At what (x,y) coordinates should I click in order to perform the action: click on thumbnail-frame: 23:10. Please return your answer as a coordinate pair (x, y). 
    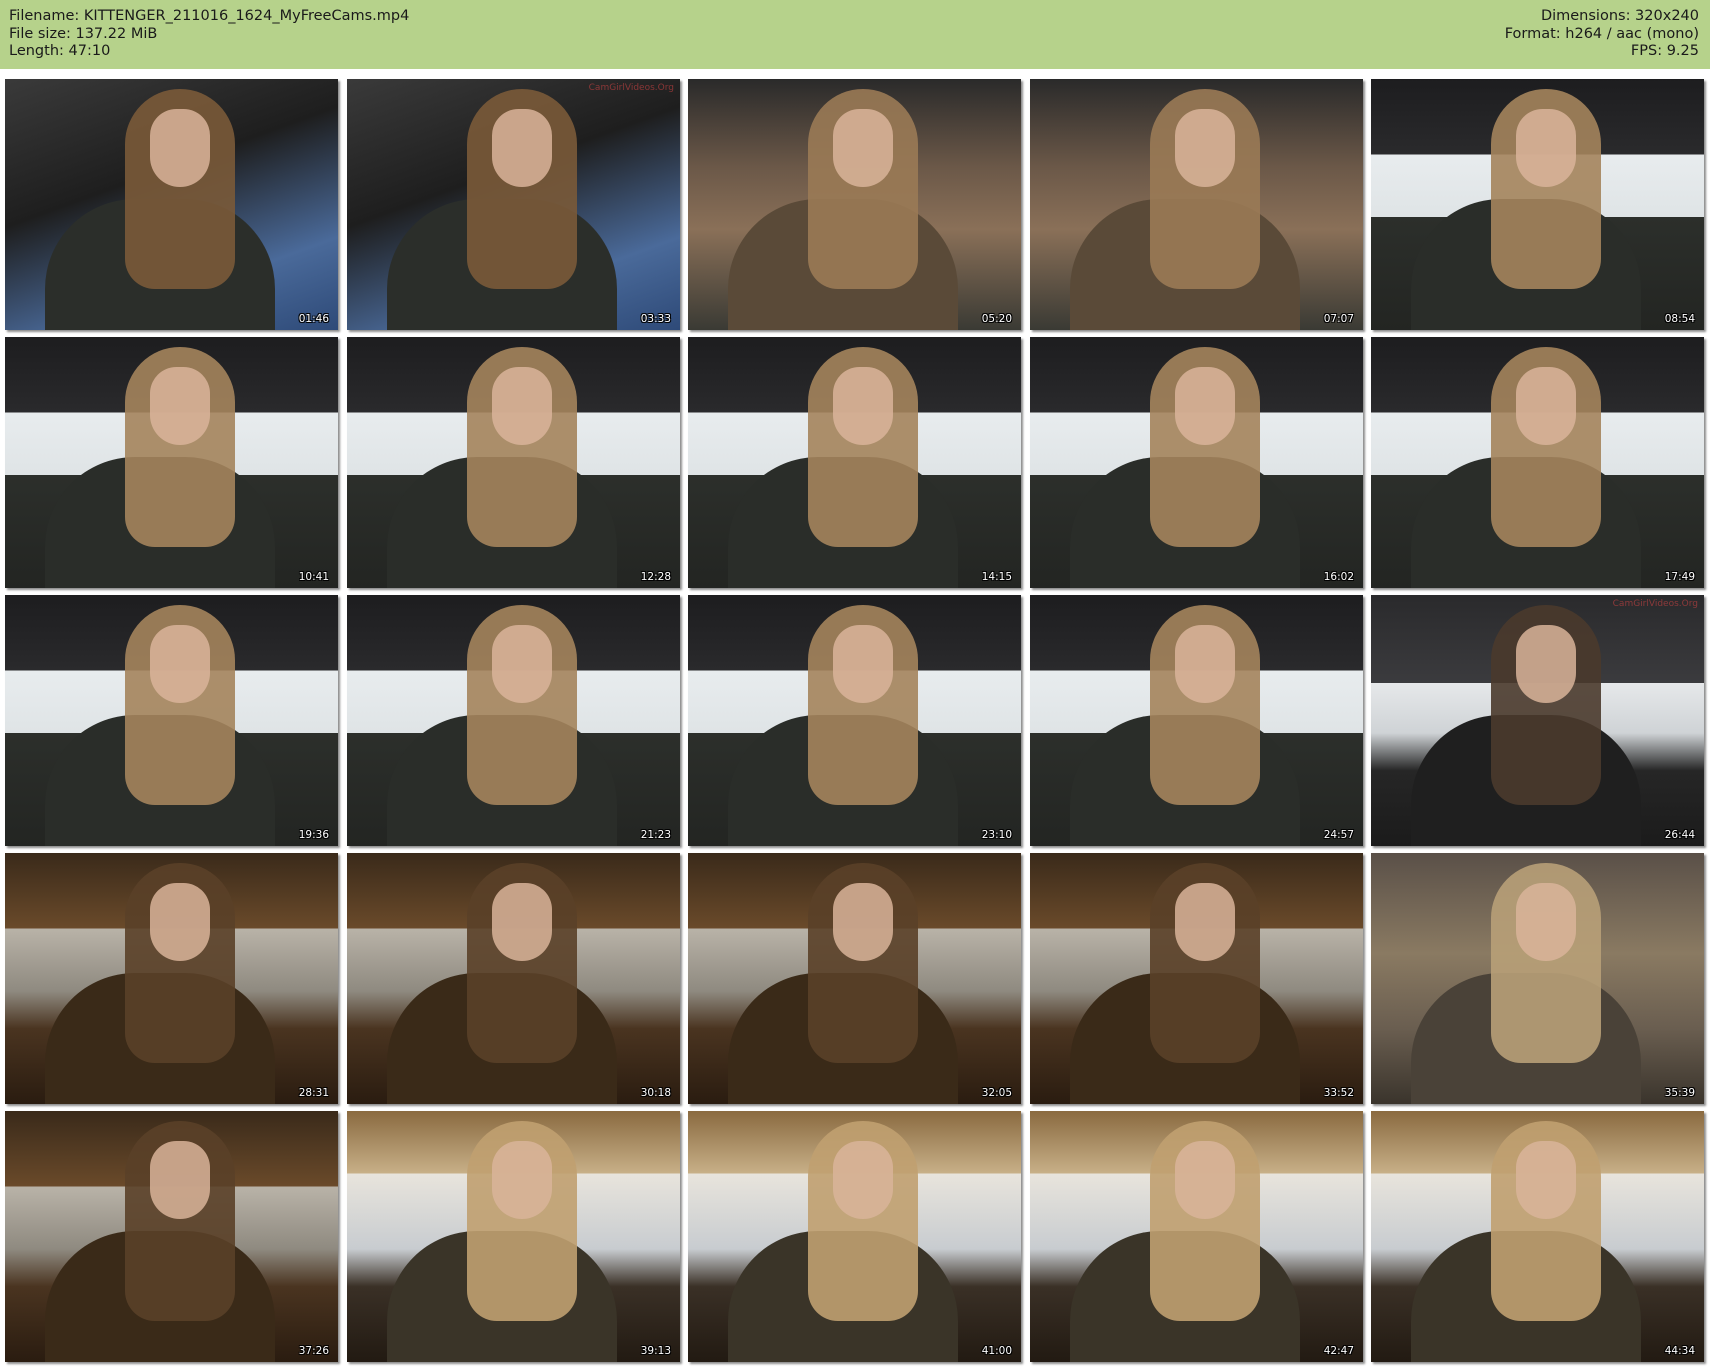
    Looking at the image, I should click on (854, 720).